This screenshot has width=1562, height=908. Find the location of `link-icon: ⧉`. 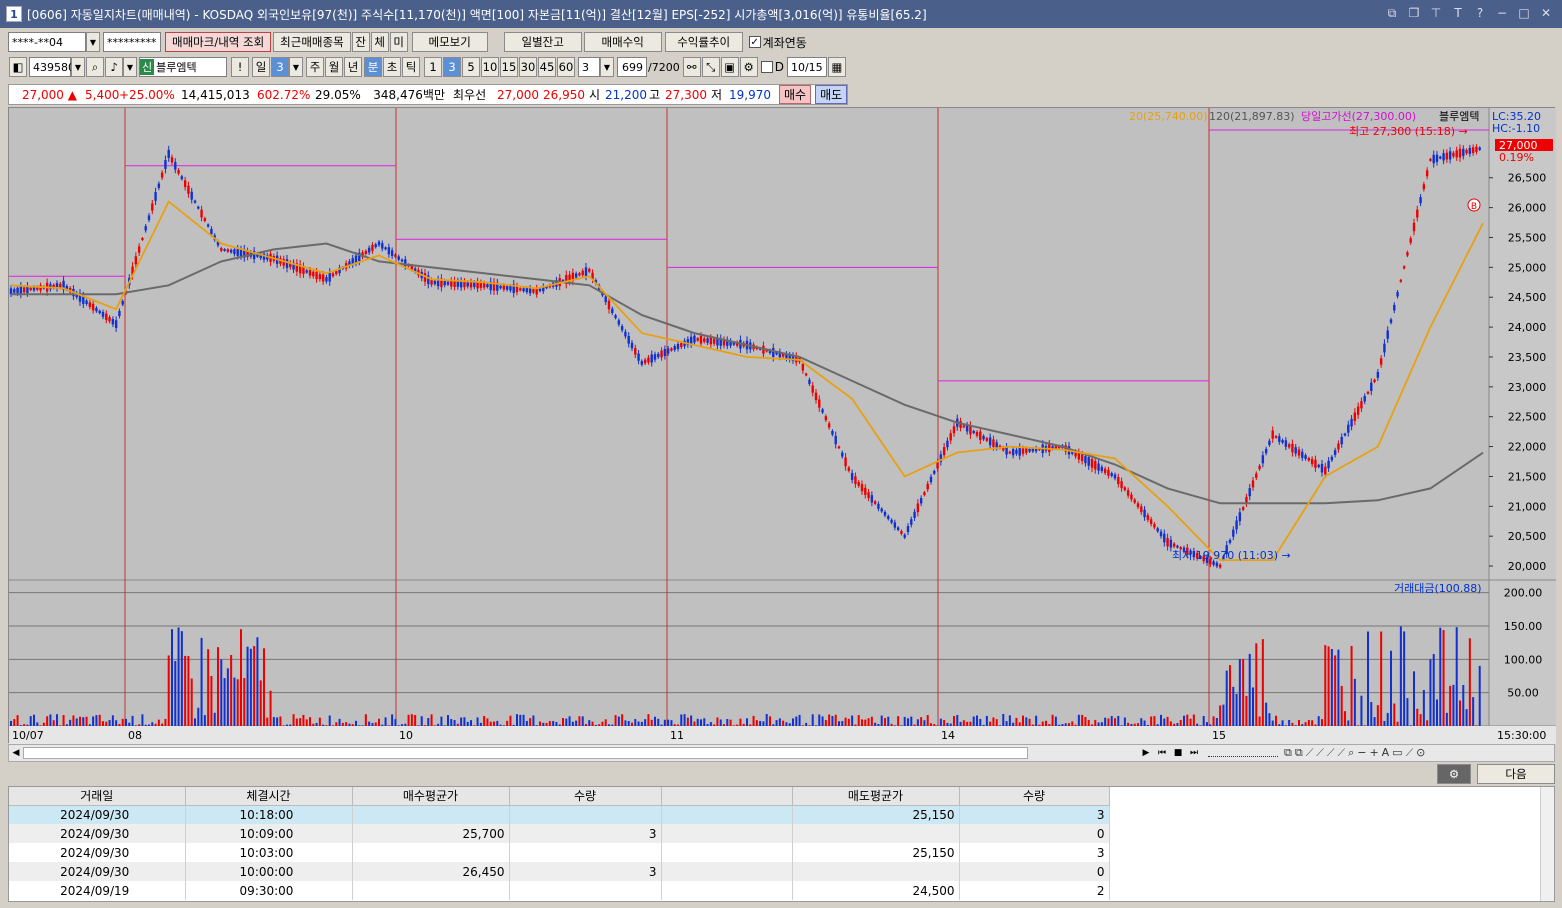

link-icon: ⧉ is located at coordinates (1392, 13).